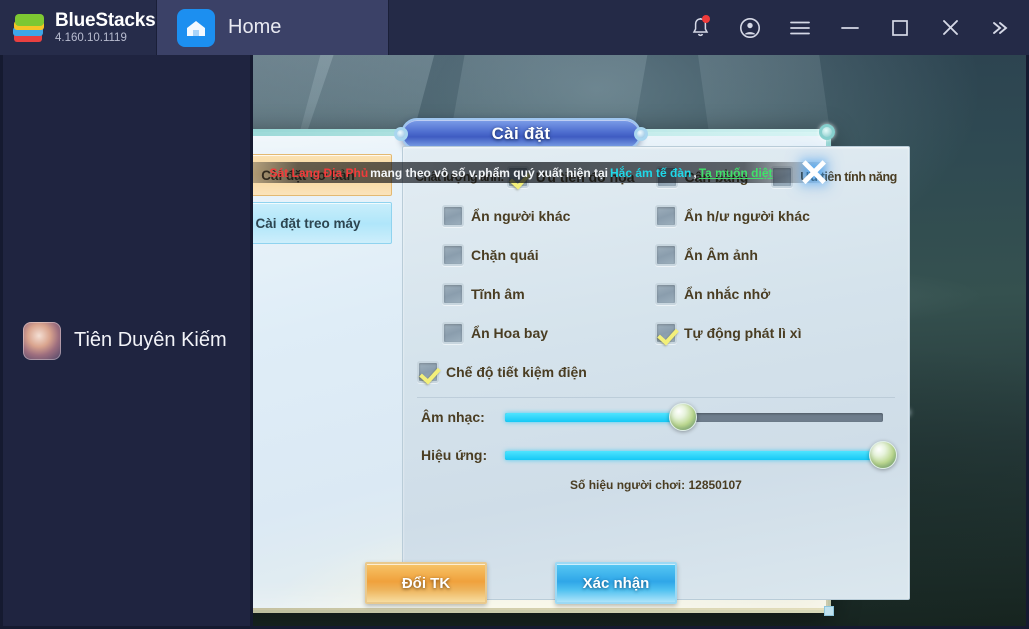  Describe the element at coordinates (521, 610) in the screenshot. I see `dialog-edge-bottom` at that location.